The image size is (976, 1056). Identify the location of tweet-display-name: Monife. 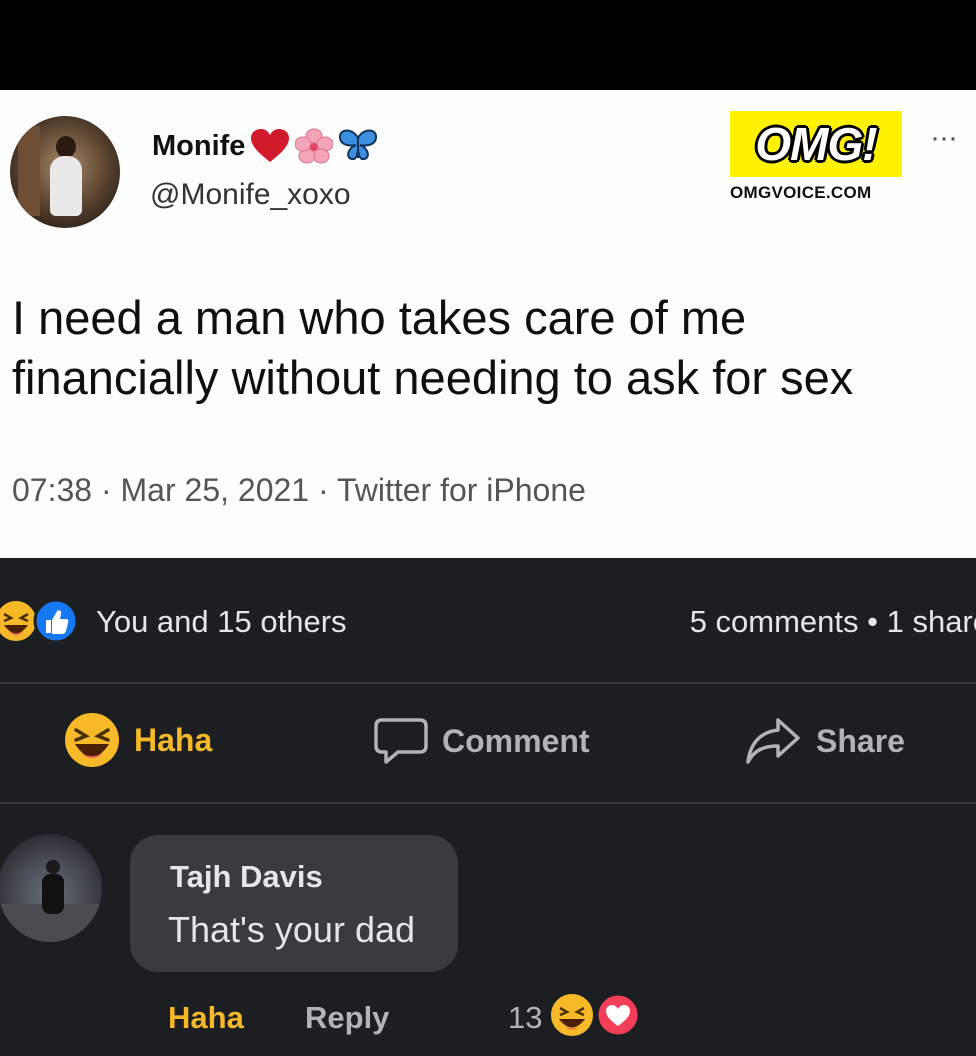
(198, 146).